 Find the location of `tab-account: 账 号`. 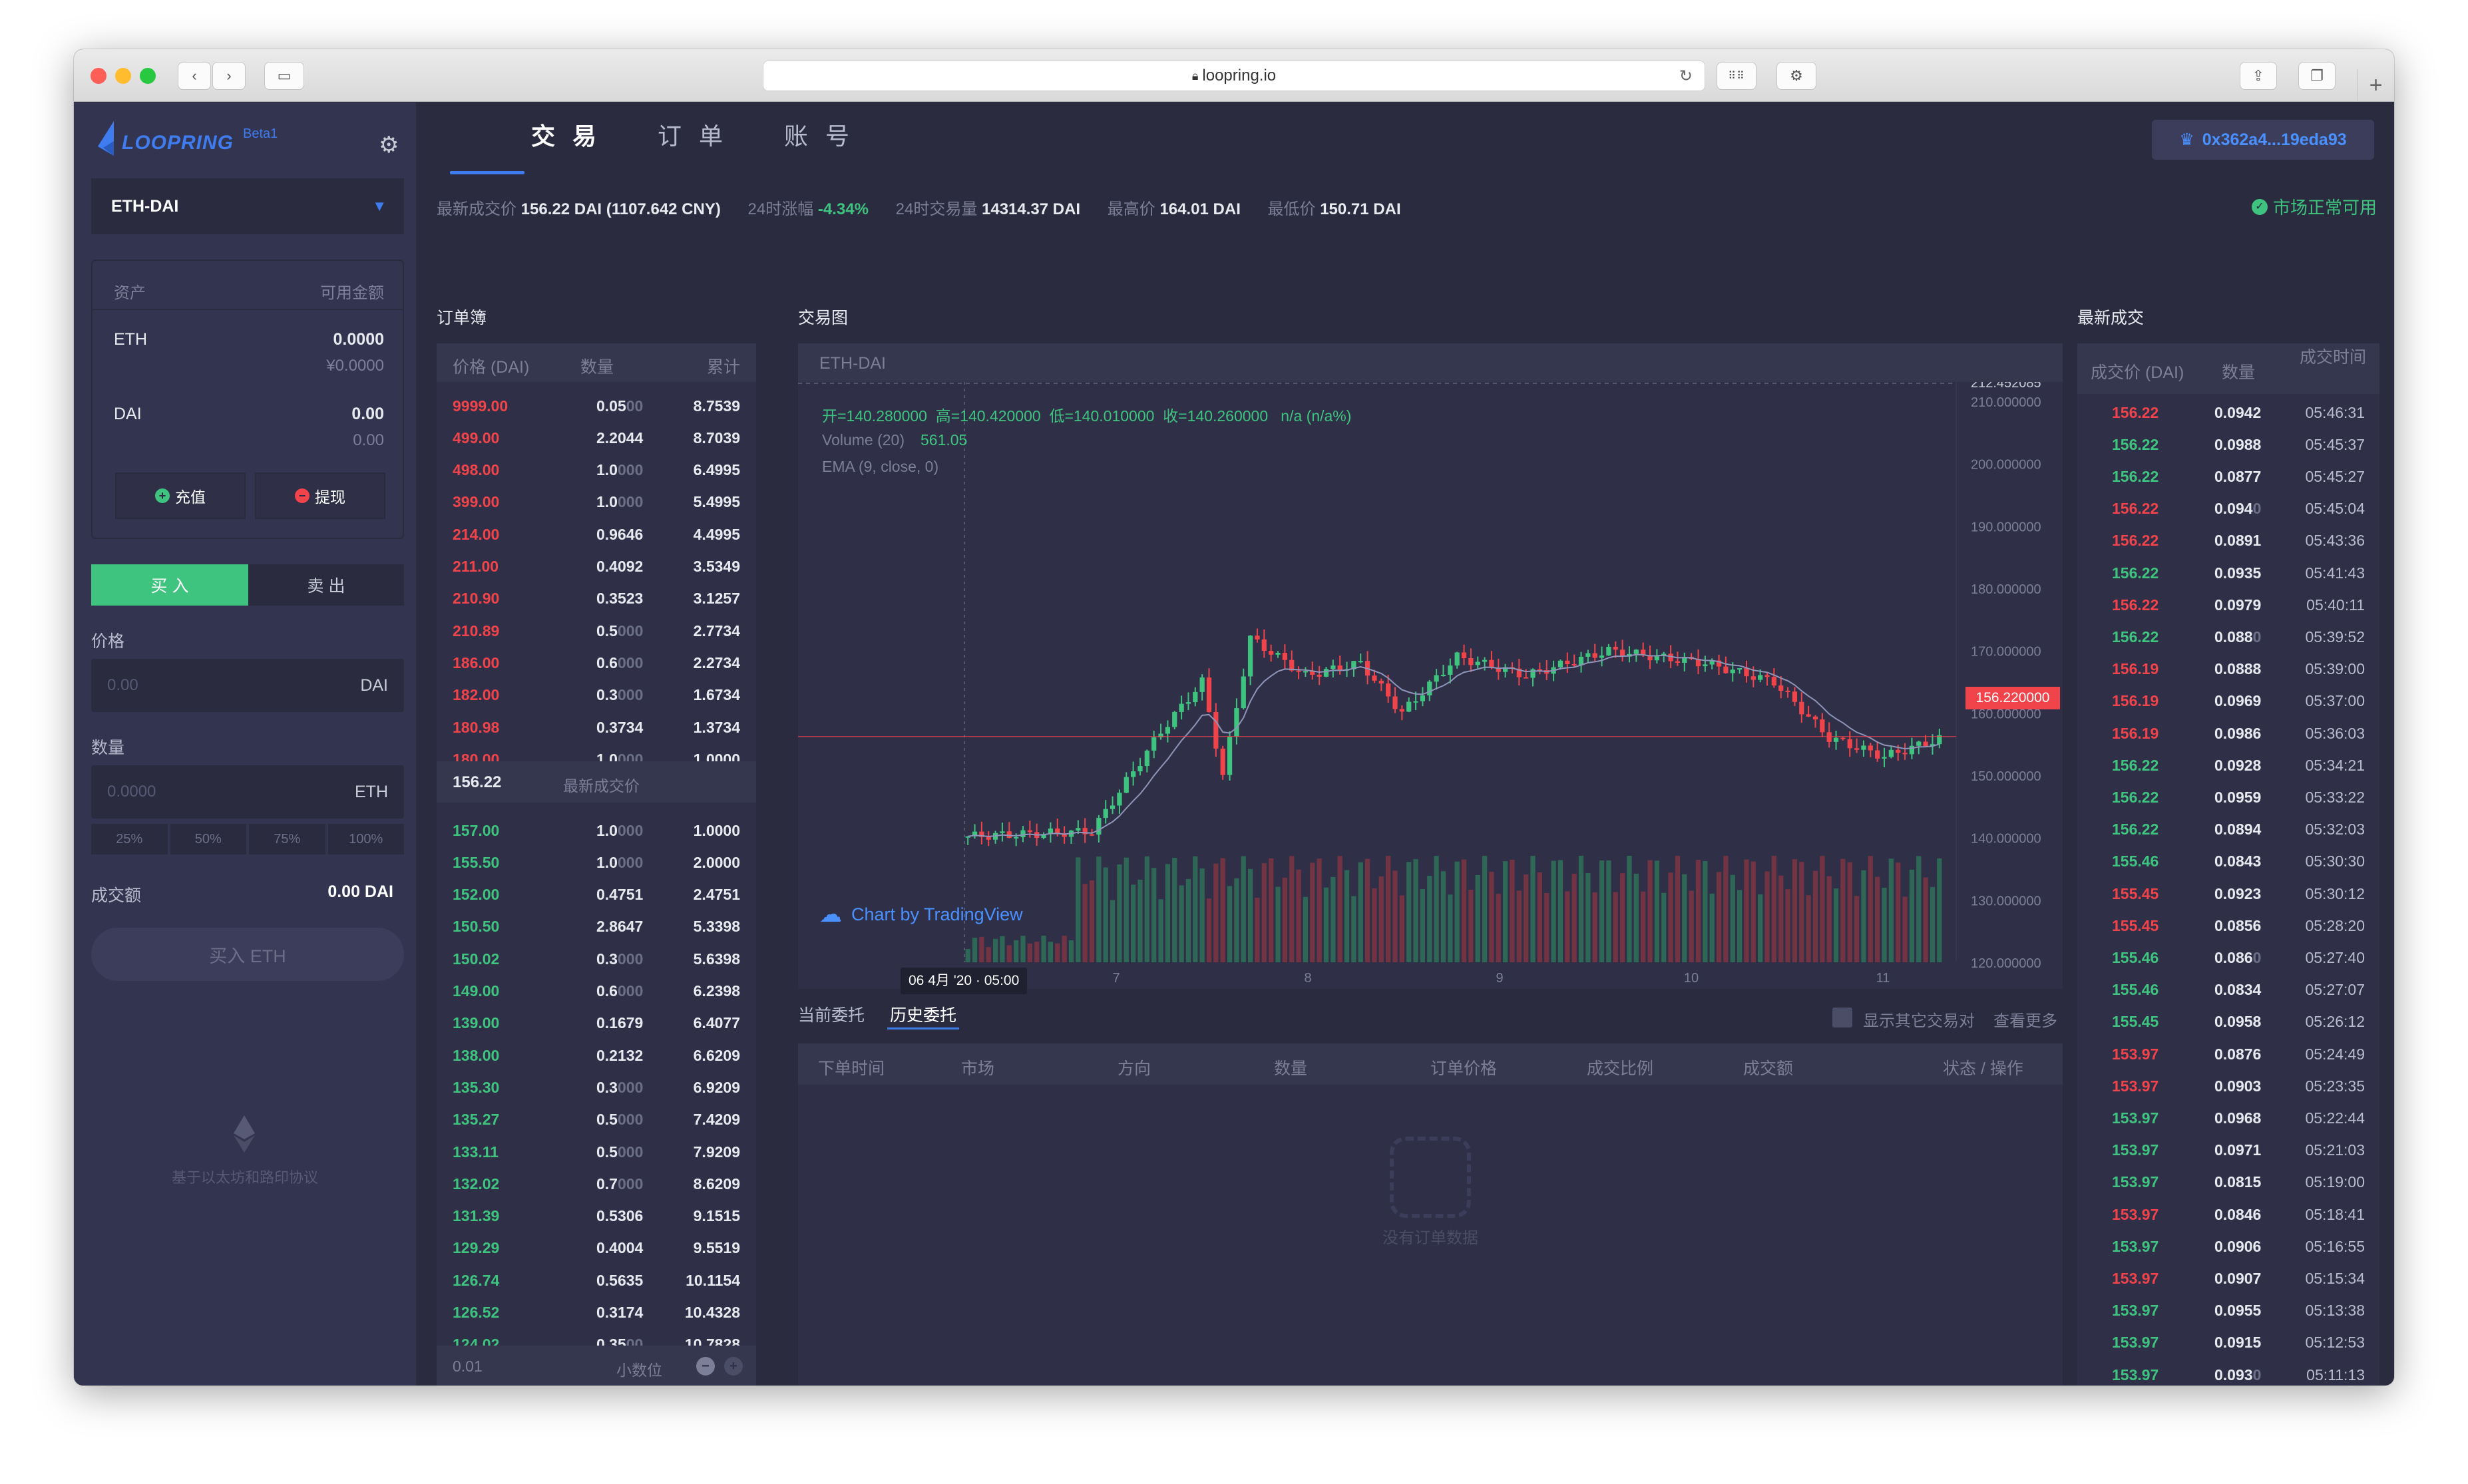

tab-account: 账 号 is located at coordinates (819, 134).